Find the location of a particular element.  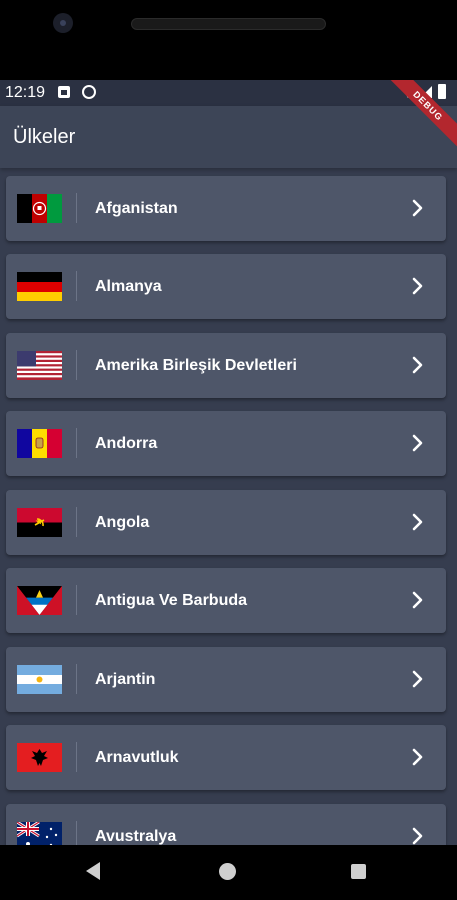

device-top-bezel is located at coordinates (228, 40).